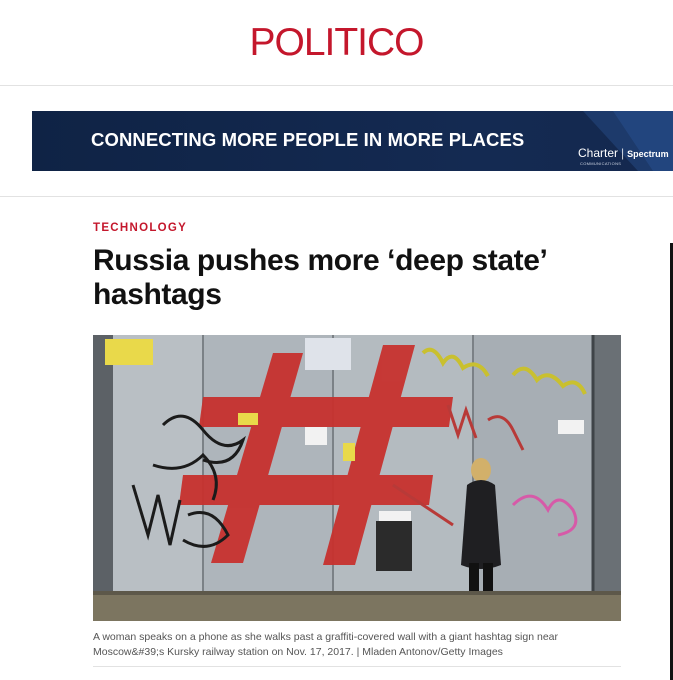  What do you see at coordinates (648, 154) in the screenshot?
I see `ad-brand-secondary: Spectrum` at bounding box center [648, 154].